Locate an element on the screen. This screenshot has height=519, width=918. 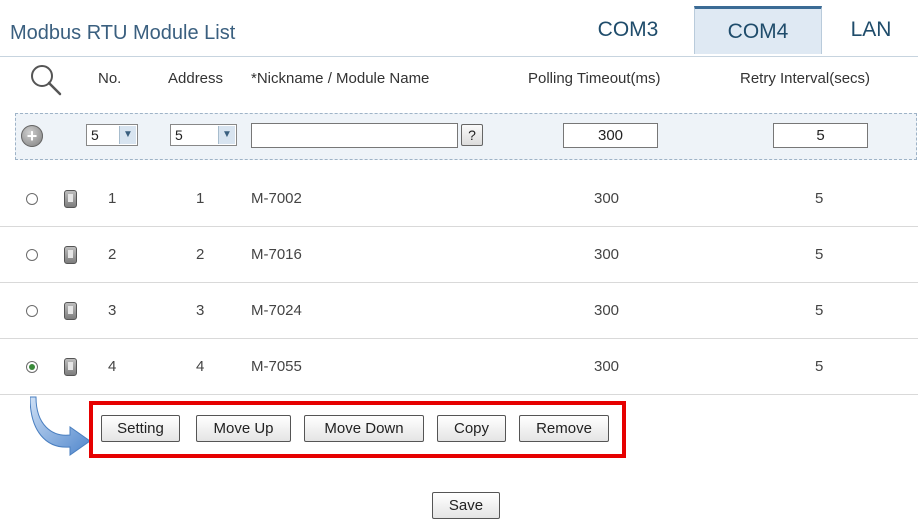
no-select: 5 ▼ is located at coordinates (112, 135).